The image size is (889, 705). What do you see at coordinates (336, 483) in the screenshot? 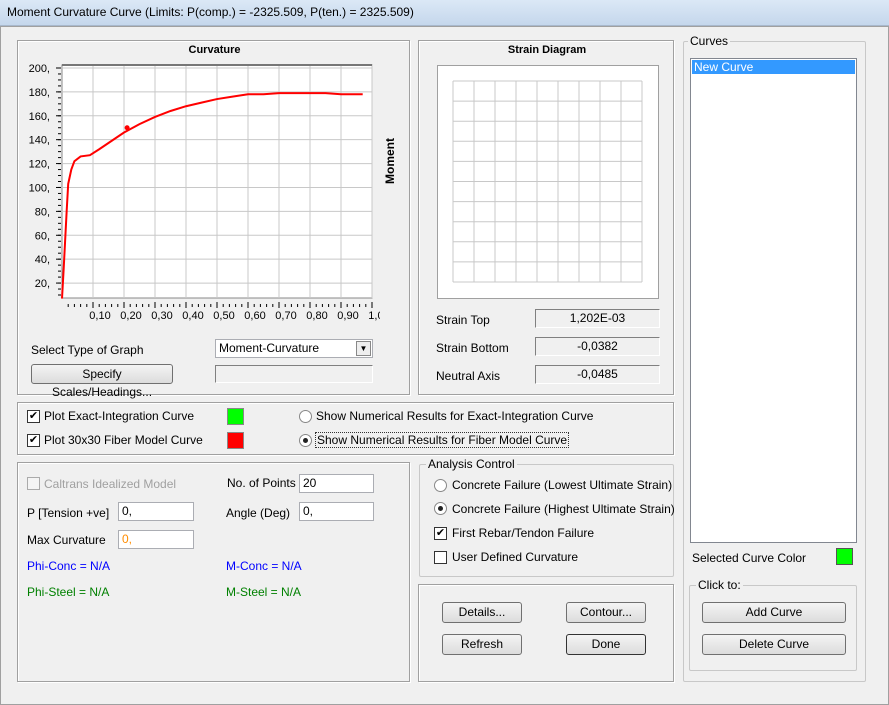
I see `points-input: 20` at bounding box center [336, 483].